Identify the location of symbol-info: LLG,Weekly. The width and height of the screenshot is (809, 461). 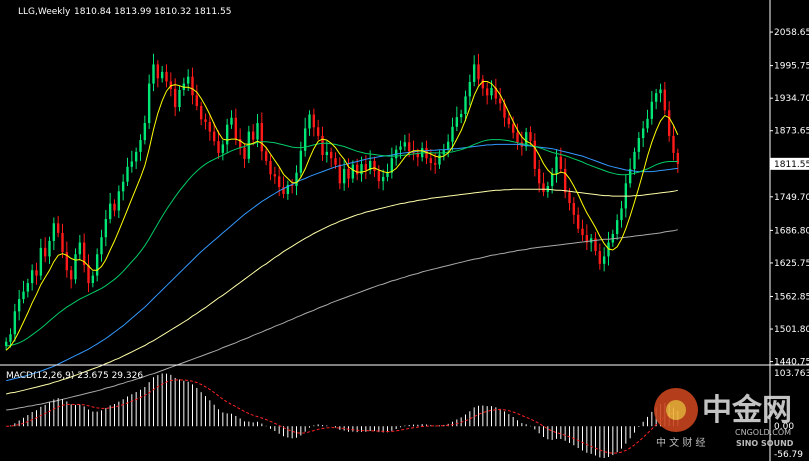
(44, 12).